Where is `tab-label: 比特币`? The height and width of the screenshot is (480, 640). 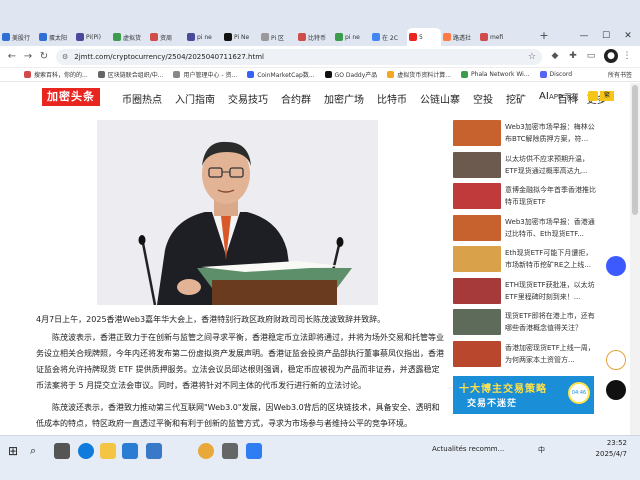 tab-label: 比特币 is located at coordinates (317, 38).